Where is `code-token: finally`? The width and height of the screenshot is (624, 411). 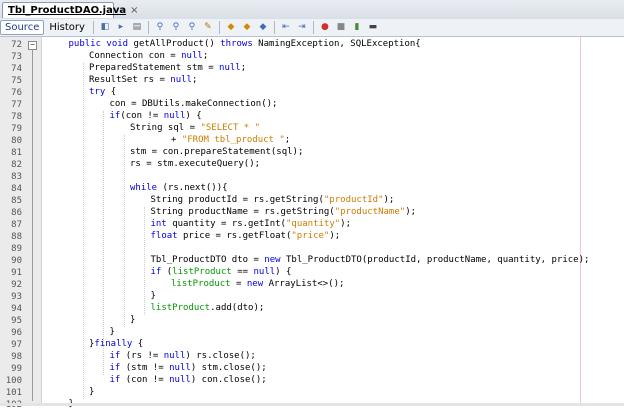 code-token: finally is located at coordinates (116, 344).